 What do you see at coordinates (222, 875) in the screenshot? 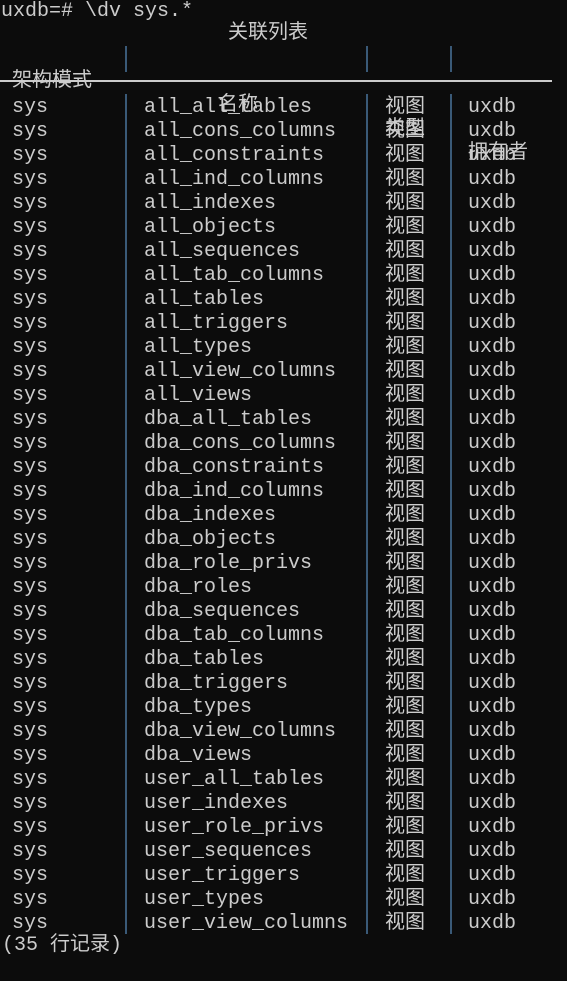
I see `cell-name: user_triggers` at bounding box center [222, 875].